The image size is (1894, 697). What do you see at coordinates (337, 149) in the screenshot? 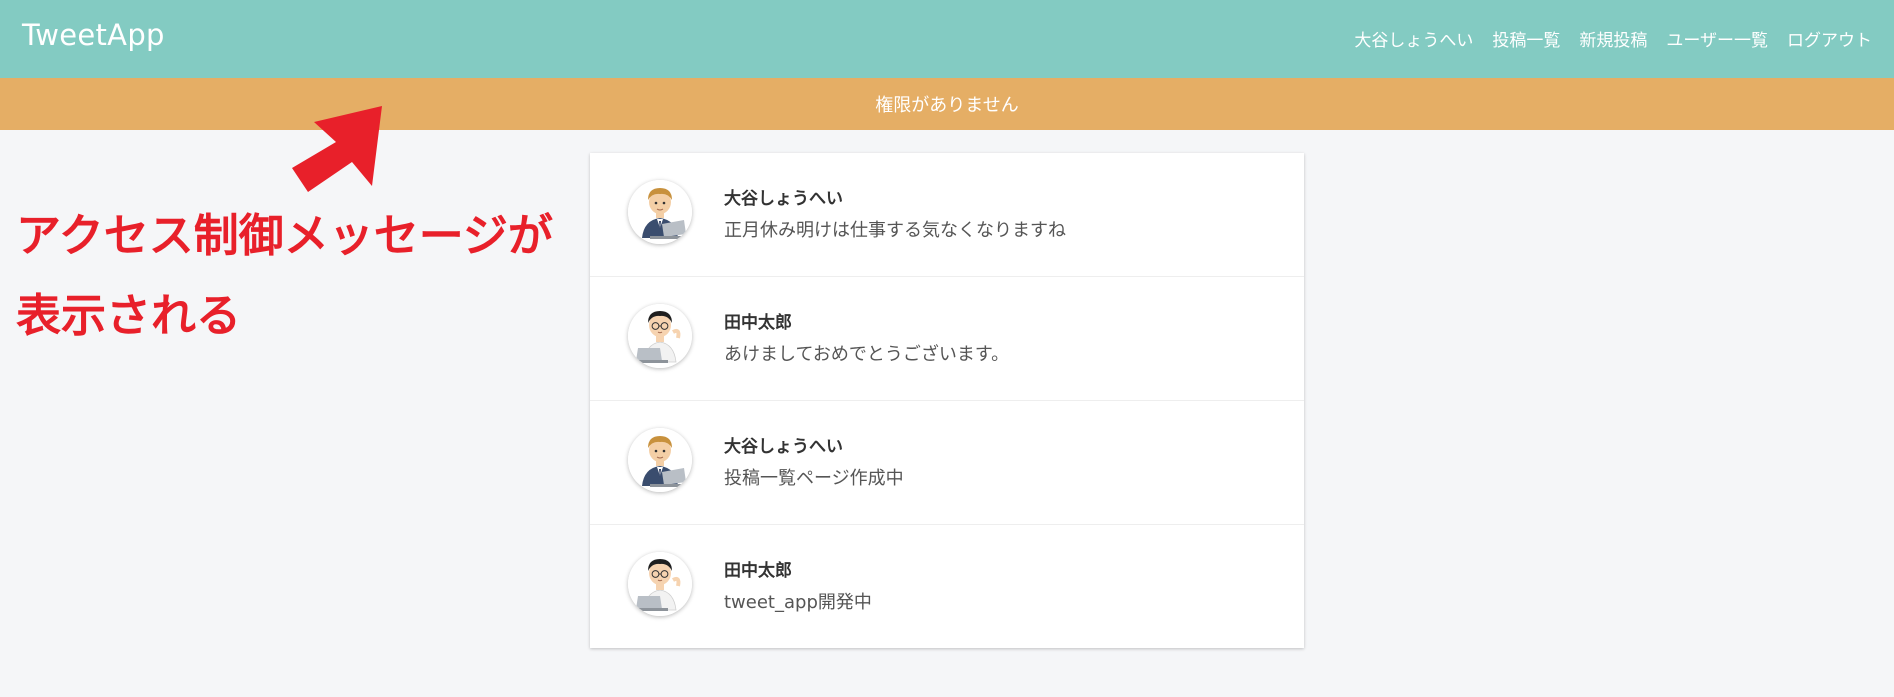
I see `annotation-arrow-icon` at bounding box center [337, 149].